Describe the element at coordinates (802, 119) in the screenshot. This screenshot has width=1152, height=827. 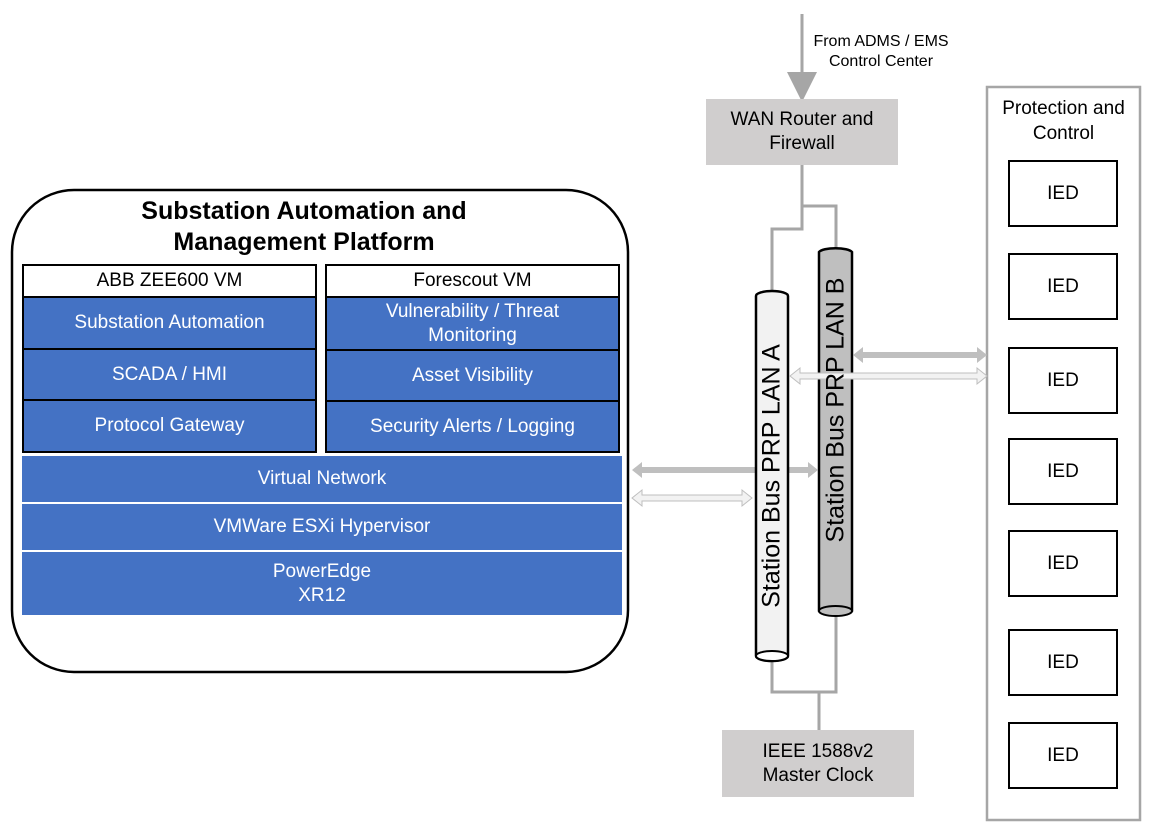
I see `wan-line1: WAN Router and` at that location.